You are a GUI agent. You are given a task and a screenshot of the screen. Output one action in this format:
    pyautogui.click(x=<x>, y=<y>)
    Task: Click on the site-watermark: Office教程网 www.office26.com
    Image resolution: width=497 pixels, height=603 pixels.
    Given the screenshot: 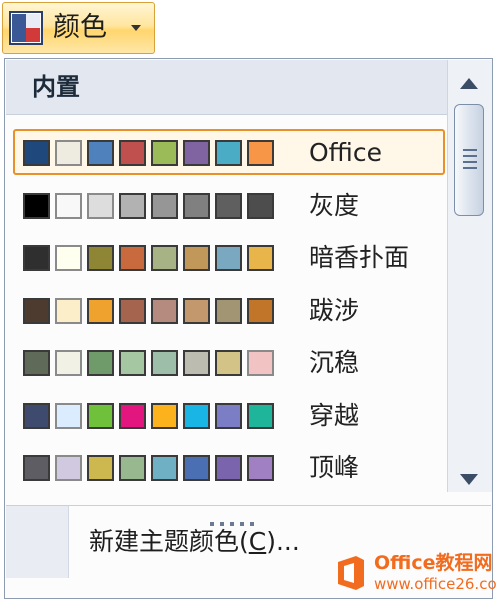 What is the action you would take?
    pyautogui.click(x=413, y=573)
    